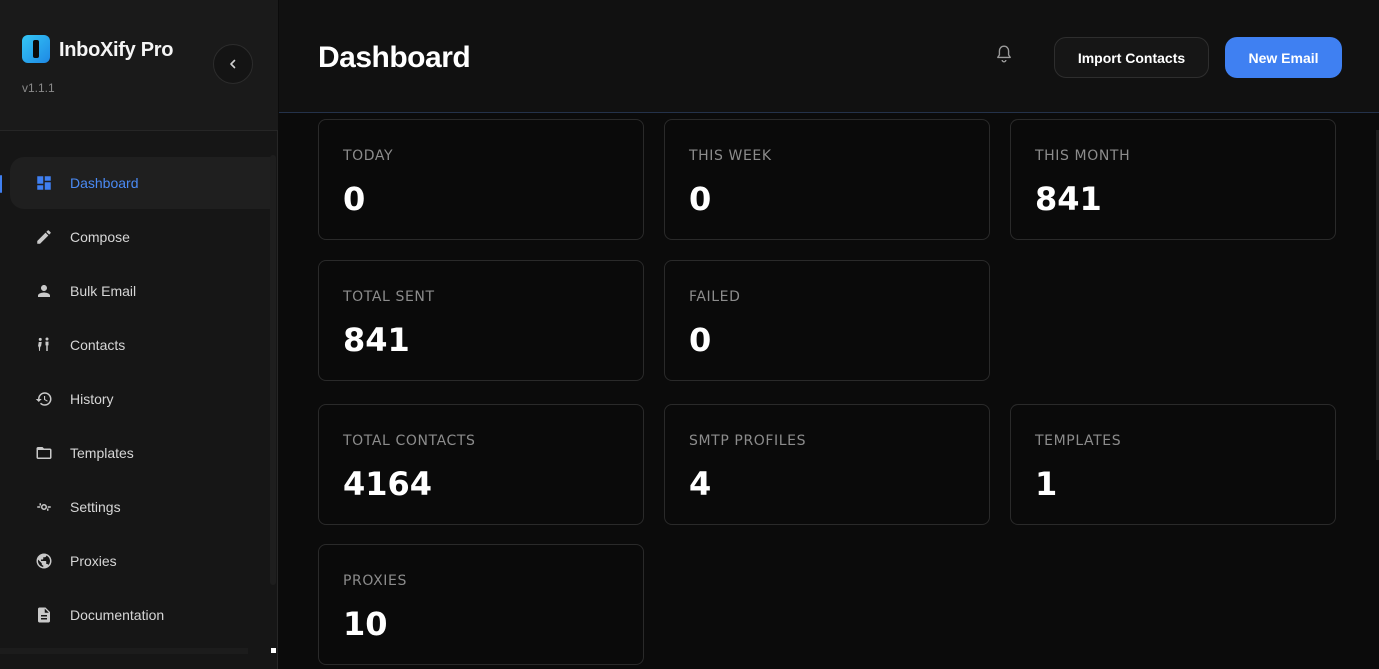 The height and width of the screenshot is (669, 1379). What do you see at coordinates (139, 561) in the screenshot?
I see `sidebar-item-proxies: Proxies` at bounding box center [139, 561].